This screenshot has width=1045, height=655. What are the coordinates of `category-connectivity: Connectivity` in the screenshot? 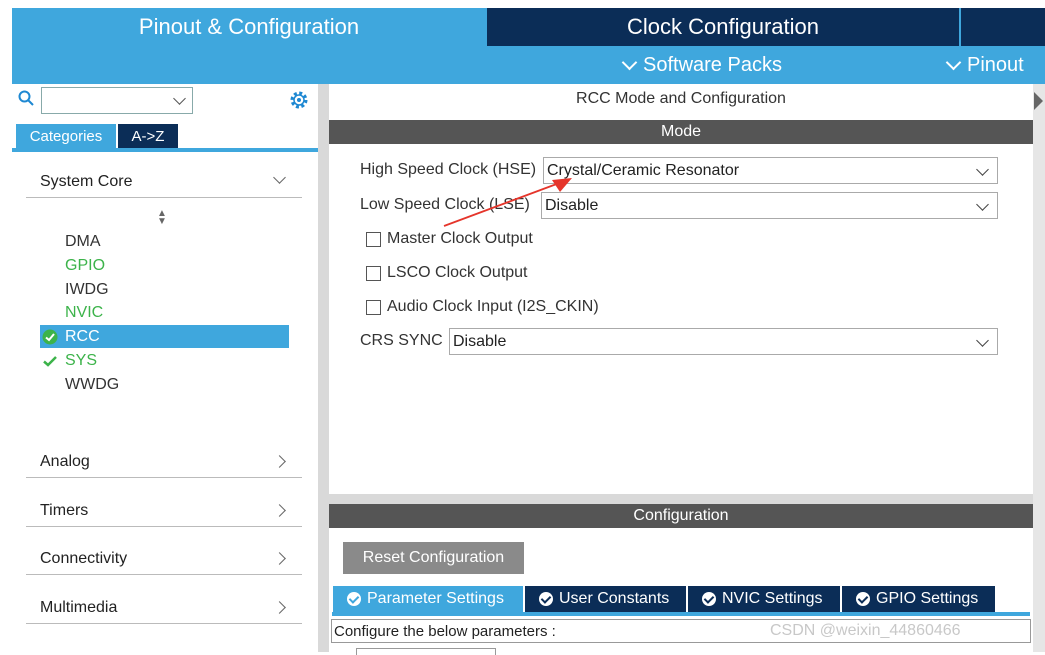 It's located at (164, 559).